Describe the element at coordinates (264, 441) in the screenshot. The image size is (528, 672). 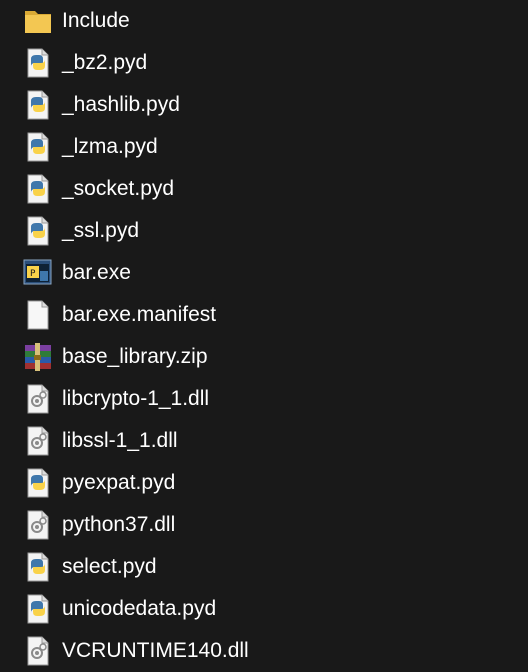
I see `file-item-libssl: libssl-1_1.dll` at that location.